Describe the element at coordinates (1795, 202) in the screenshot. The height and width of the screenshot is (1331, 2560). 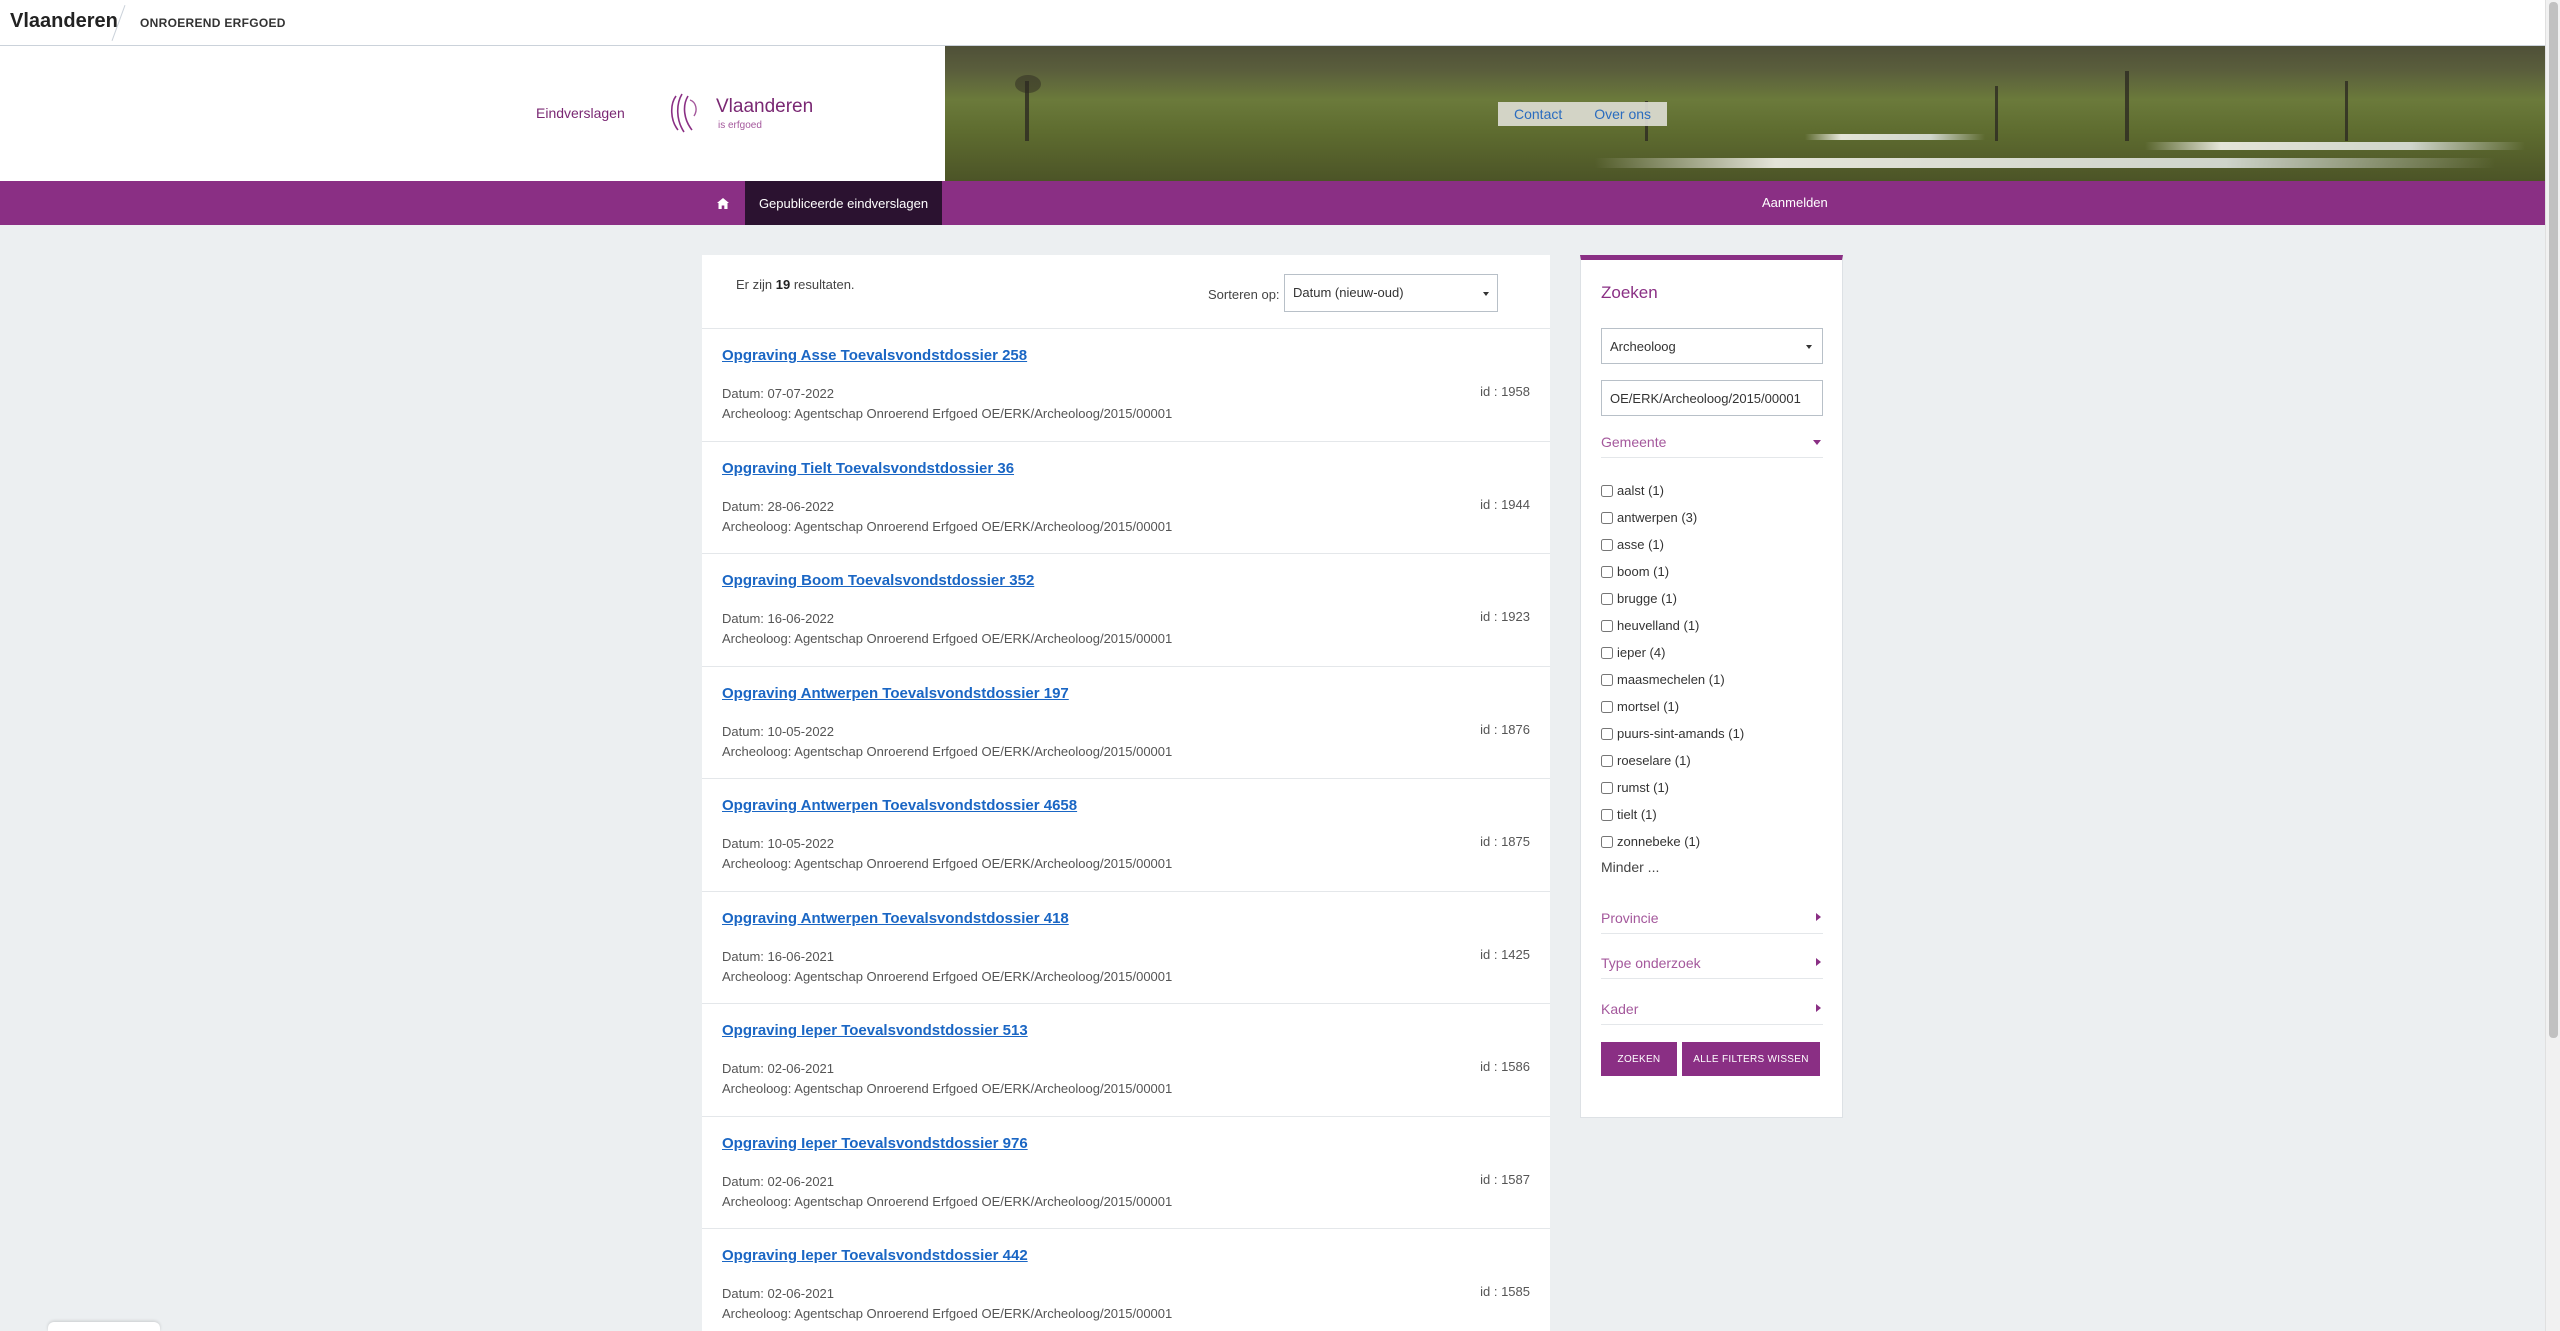
I see `login-link: Aanmelden` at that location.